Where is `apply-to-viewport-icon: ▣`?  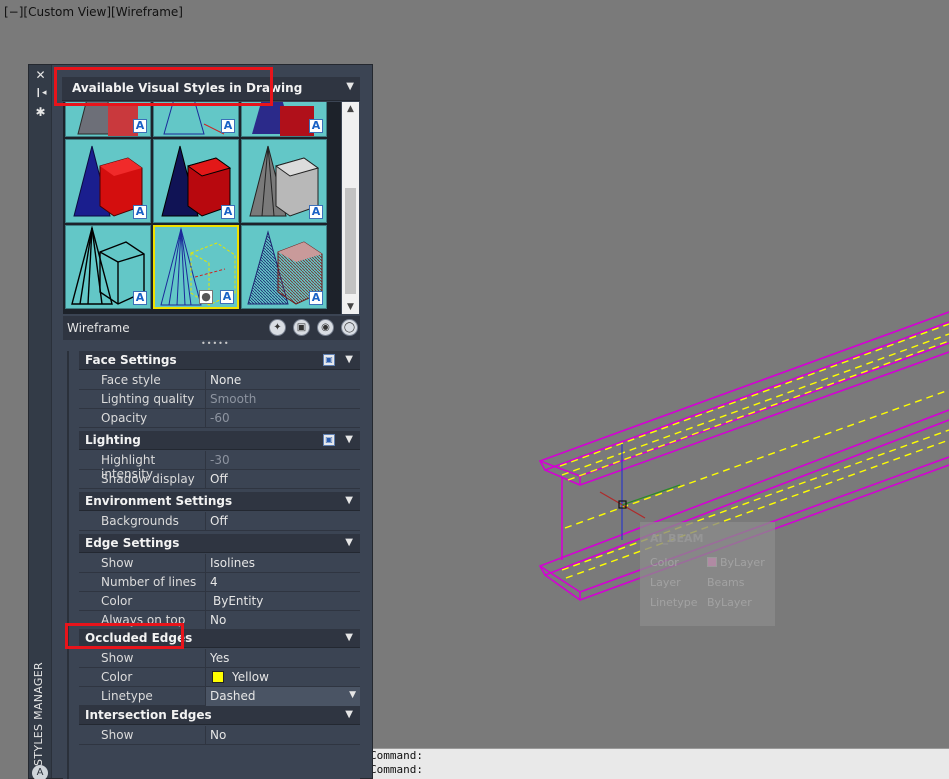
apply-to-viewport-icon: ▣ is located at coordinates (301, 327).